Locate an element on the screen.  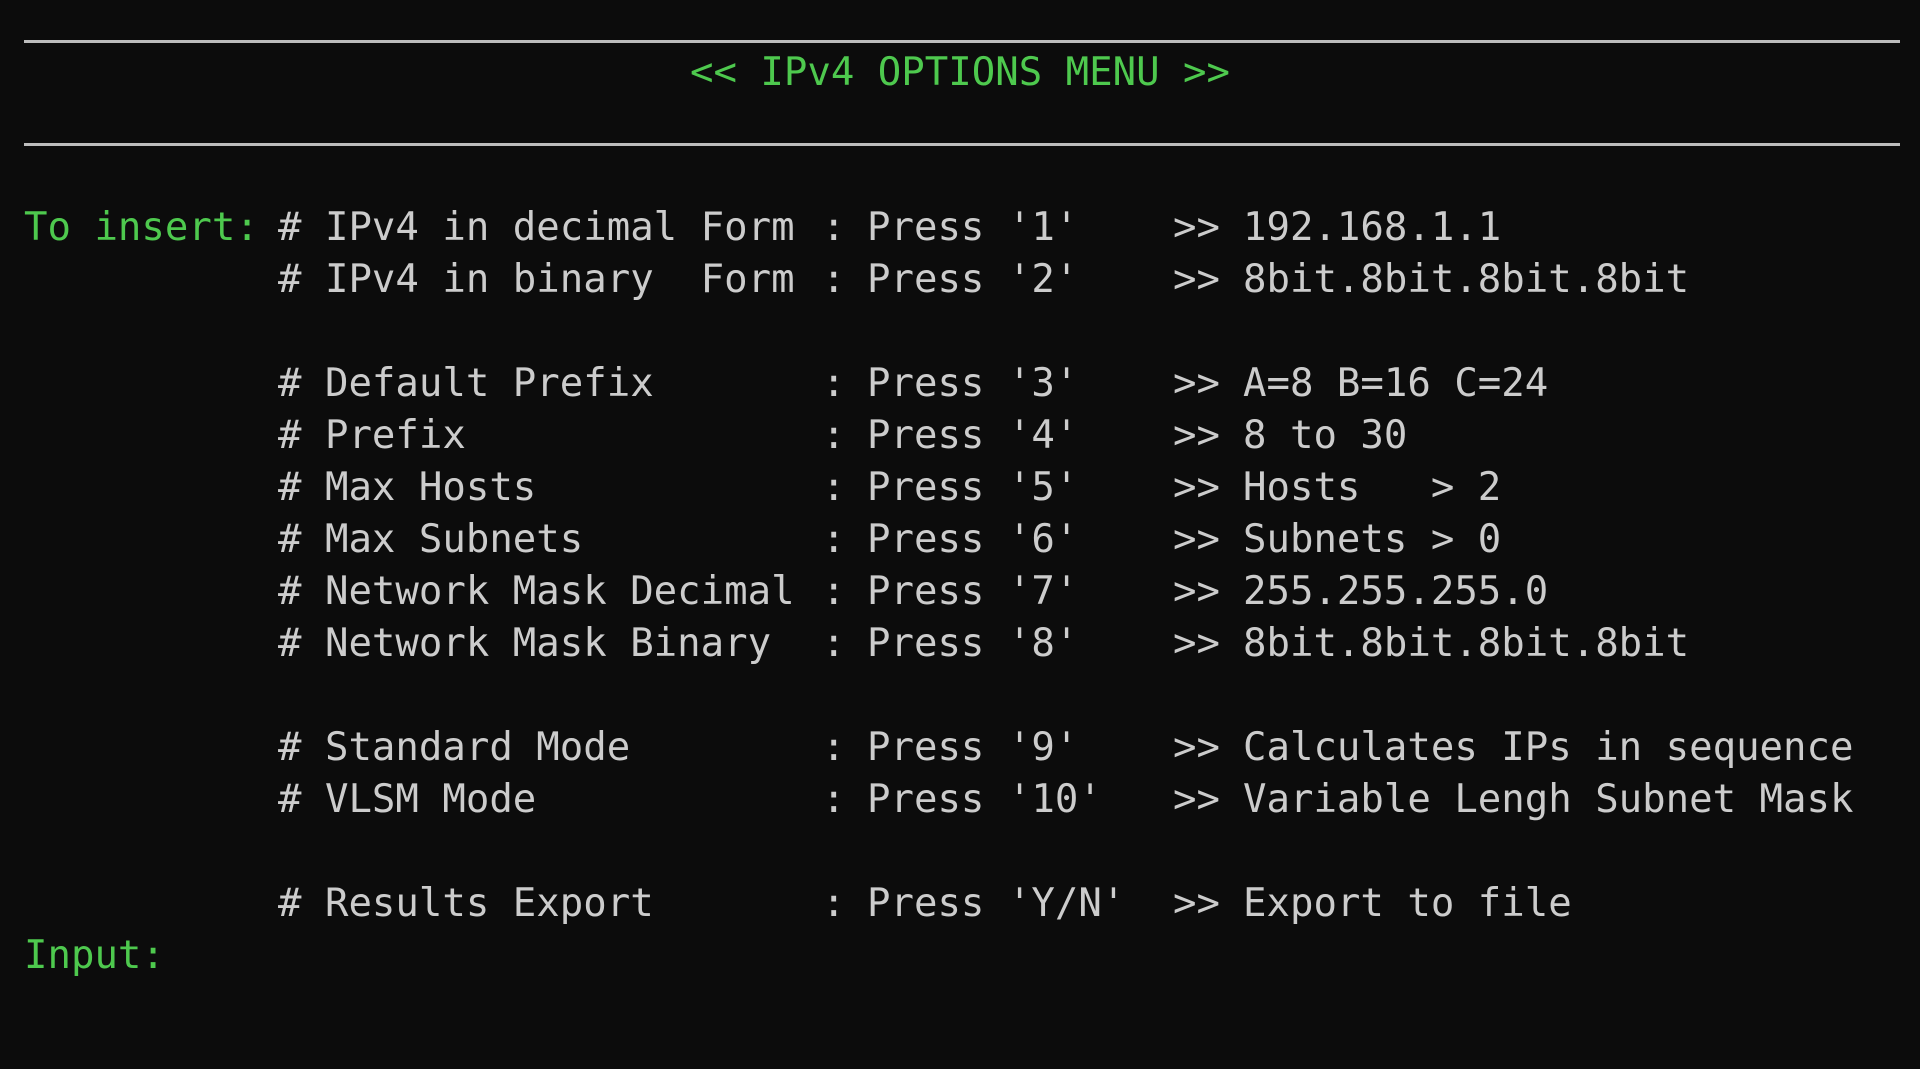
menu-title: << IPv4 OPTIONS MENU >> is located at coordinates (960, 72).